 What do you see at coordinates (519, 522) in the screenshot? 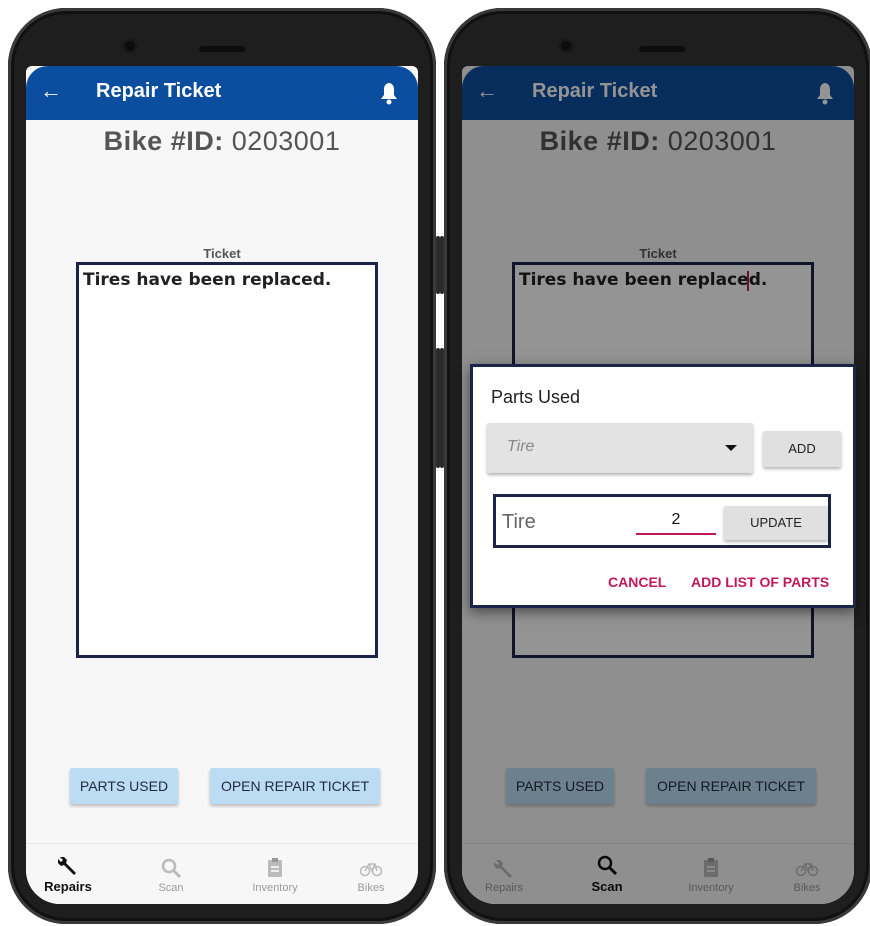
I see `part-name: Tire` at bounding box center [519, 522].